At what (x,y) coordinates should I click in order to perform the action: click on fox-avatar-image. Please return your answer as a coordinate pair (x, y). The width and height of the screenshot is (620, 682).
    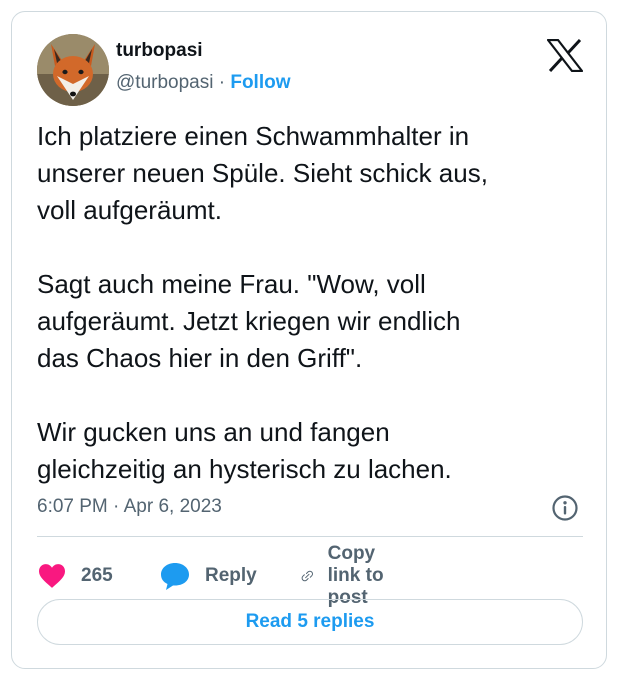
    Looking at the image, I should click on (73, 70).